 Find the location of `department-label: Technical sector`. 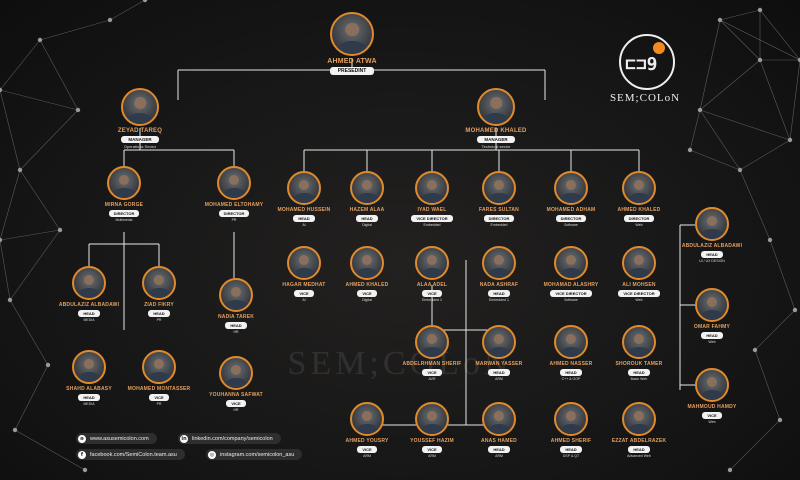

department-label: Technical sector is located at coordinates (496, 146).